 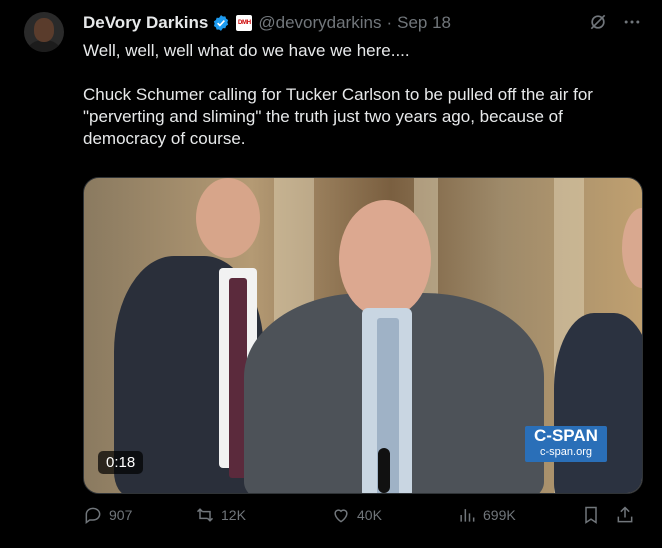 I want to click on author-handle: @devorydarkins, so click(x=319, y=23).